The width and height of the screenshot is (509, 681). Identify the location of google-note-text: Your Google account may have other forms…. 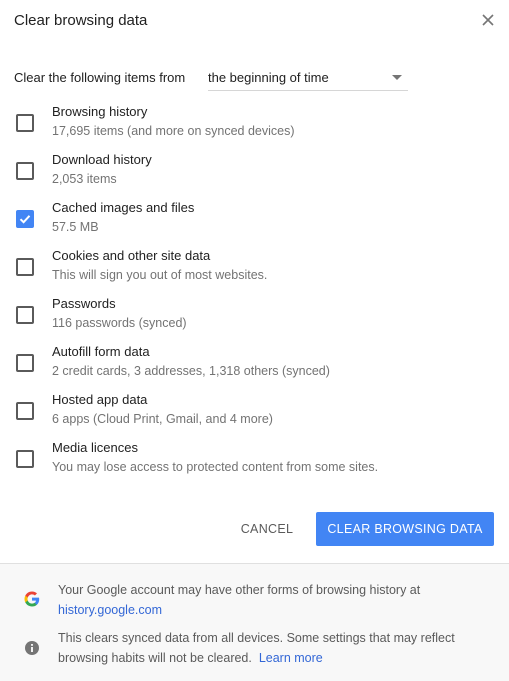
(239, 590).